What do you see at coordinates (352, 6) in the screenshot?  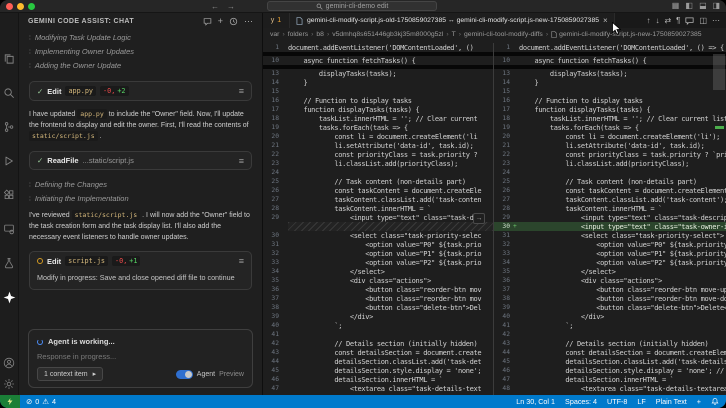 I see `command-center-search: gemini-cli-demo edit` at bounding box center [352, 6].